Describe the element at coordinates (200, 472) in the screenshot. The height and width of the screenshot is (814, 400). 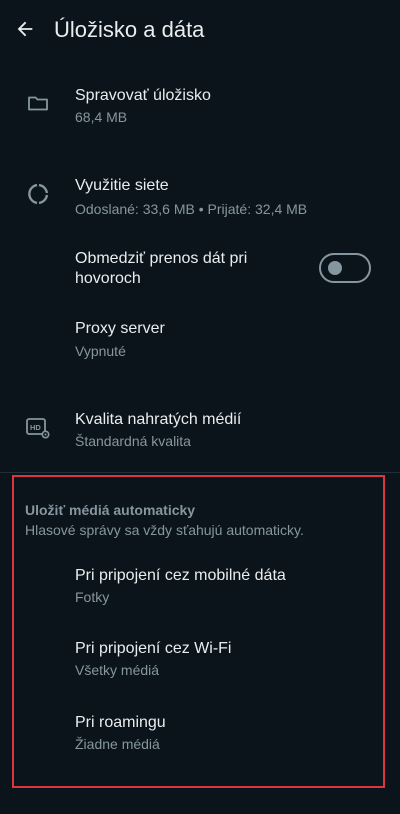
I see `section-divider` at that location.